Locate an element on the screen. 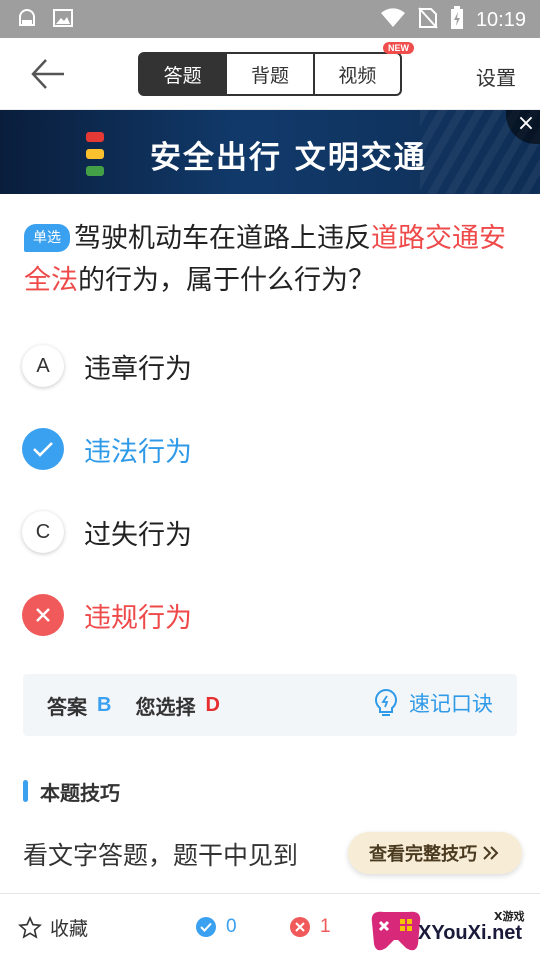 Image resolution: width=540 pixels, height=960 pixels. option-c: C 过失行为 is located at coordinates (267, 532).